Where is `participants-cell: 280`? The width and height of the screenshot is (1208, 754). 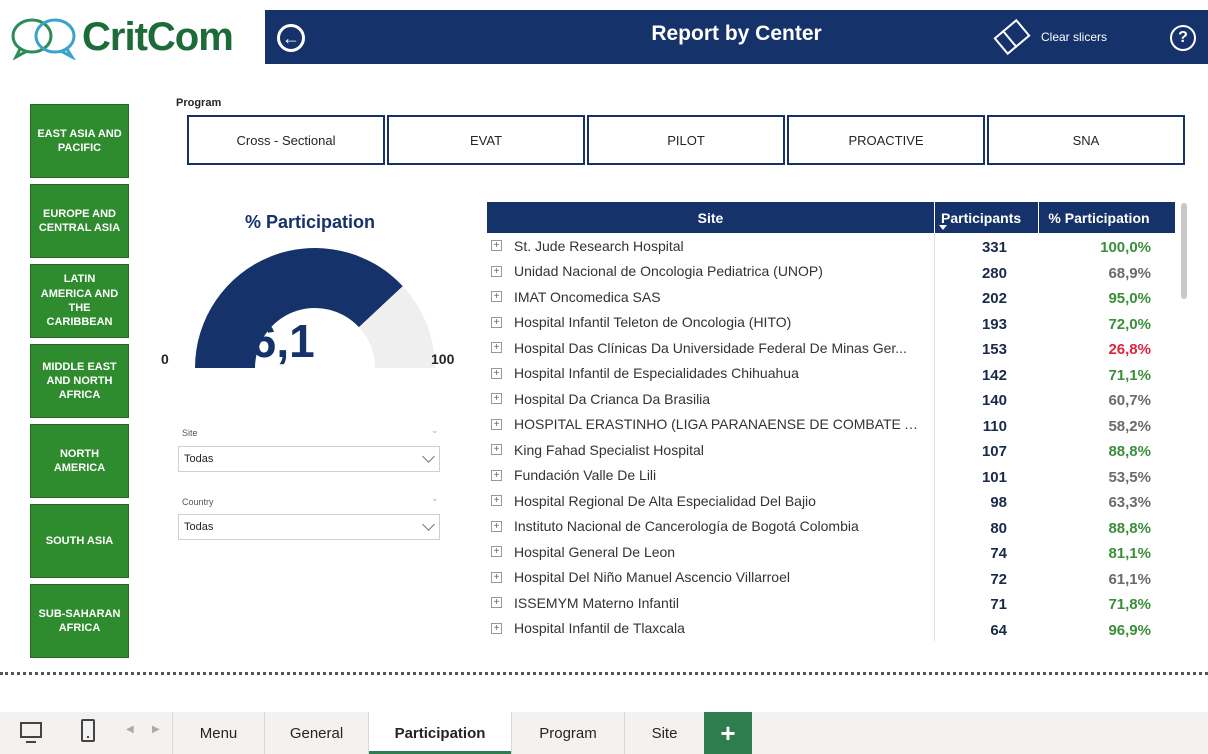
participants-cell: 280 is located at coordinates (994, 273).